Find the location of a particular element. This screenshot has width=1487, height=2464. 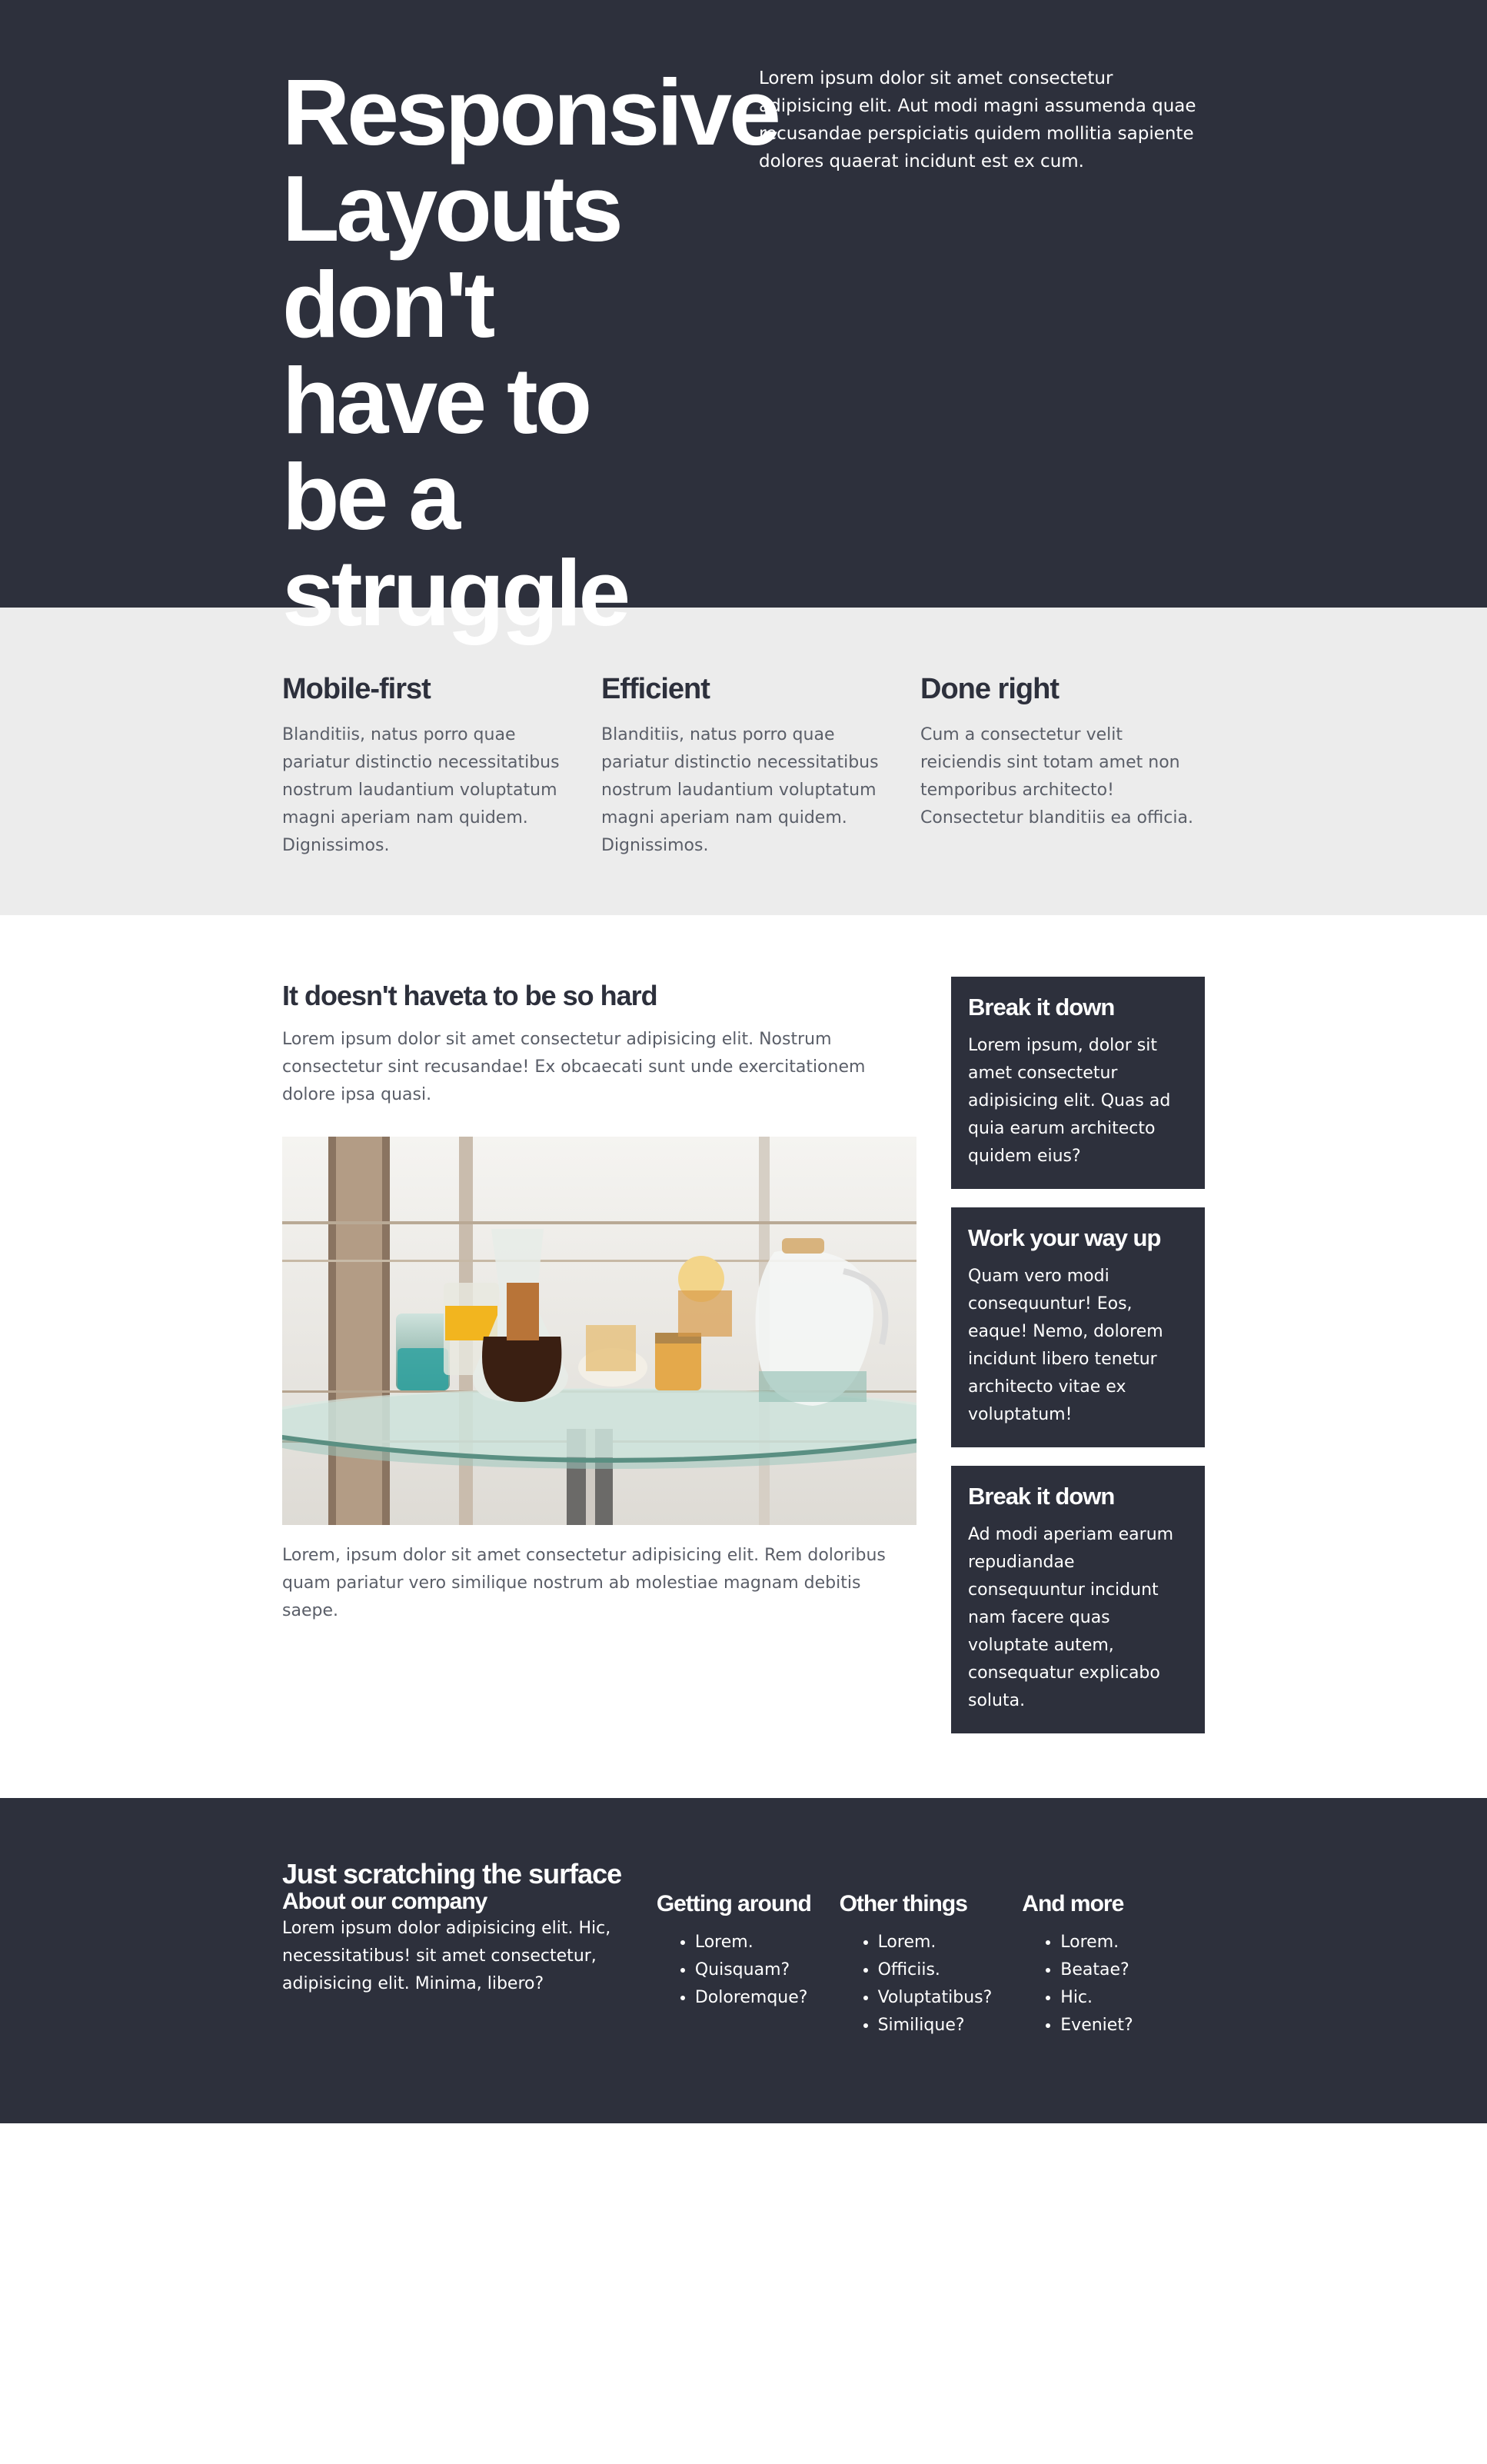

footer-heading: Just scratching the surface is located at coordinates (452, 1874).